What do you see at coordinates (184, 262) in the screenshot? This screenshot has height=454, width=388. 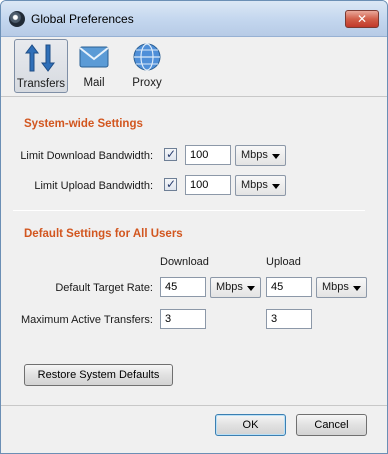 I see `download-column-header: Download` at bounding box center [184, 262].